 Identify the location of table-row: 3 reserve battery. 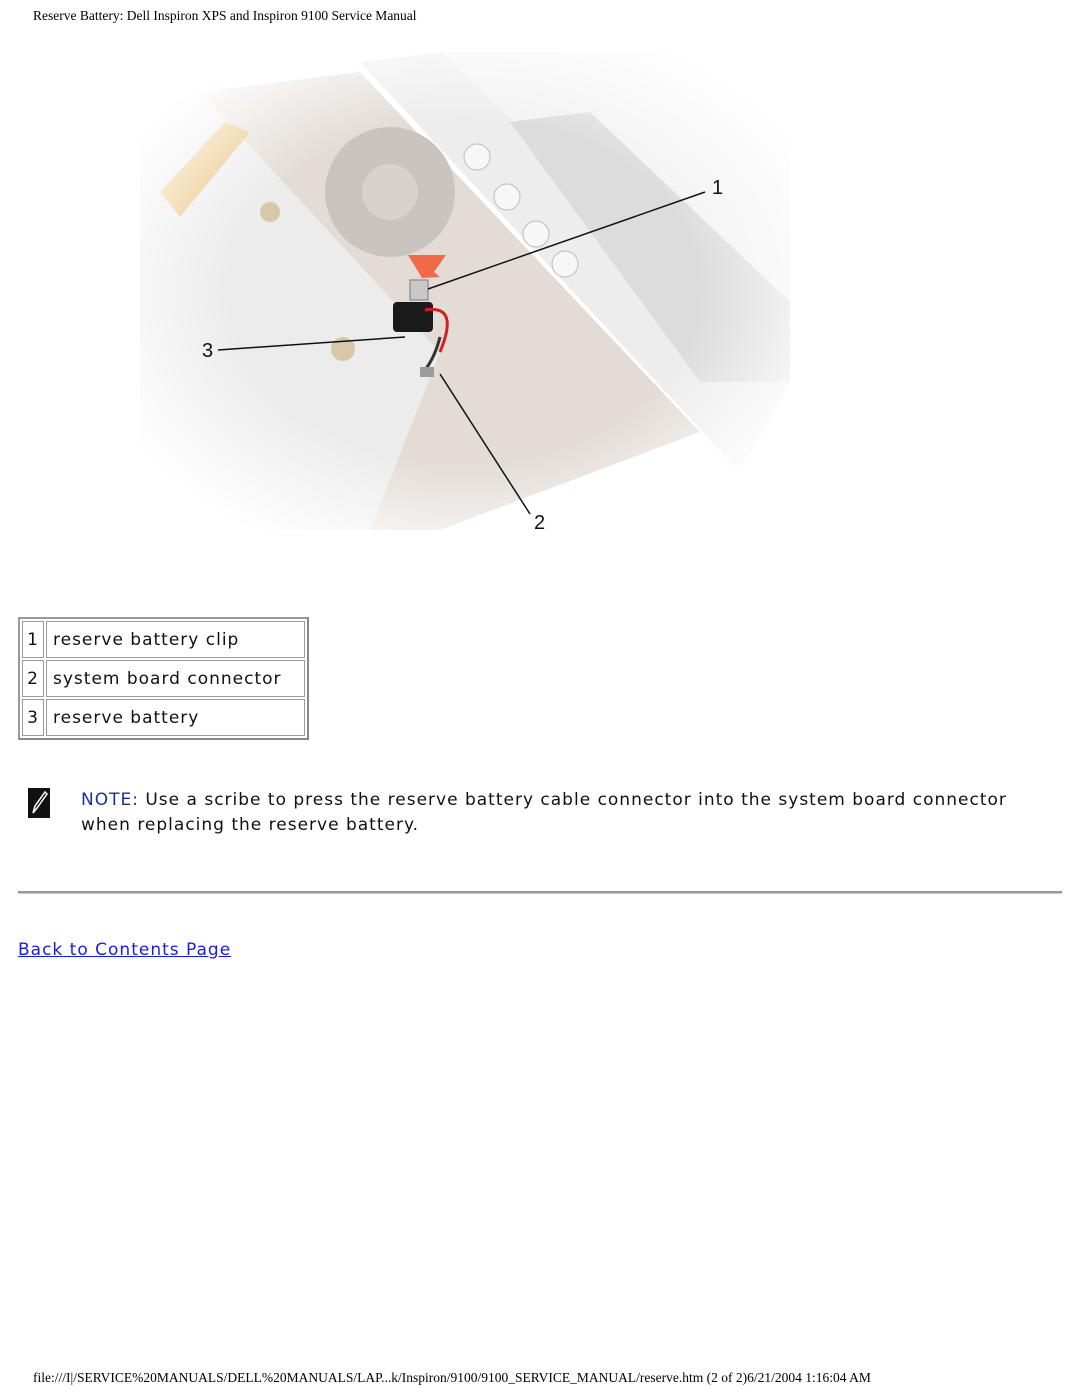
(163, 717).